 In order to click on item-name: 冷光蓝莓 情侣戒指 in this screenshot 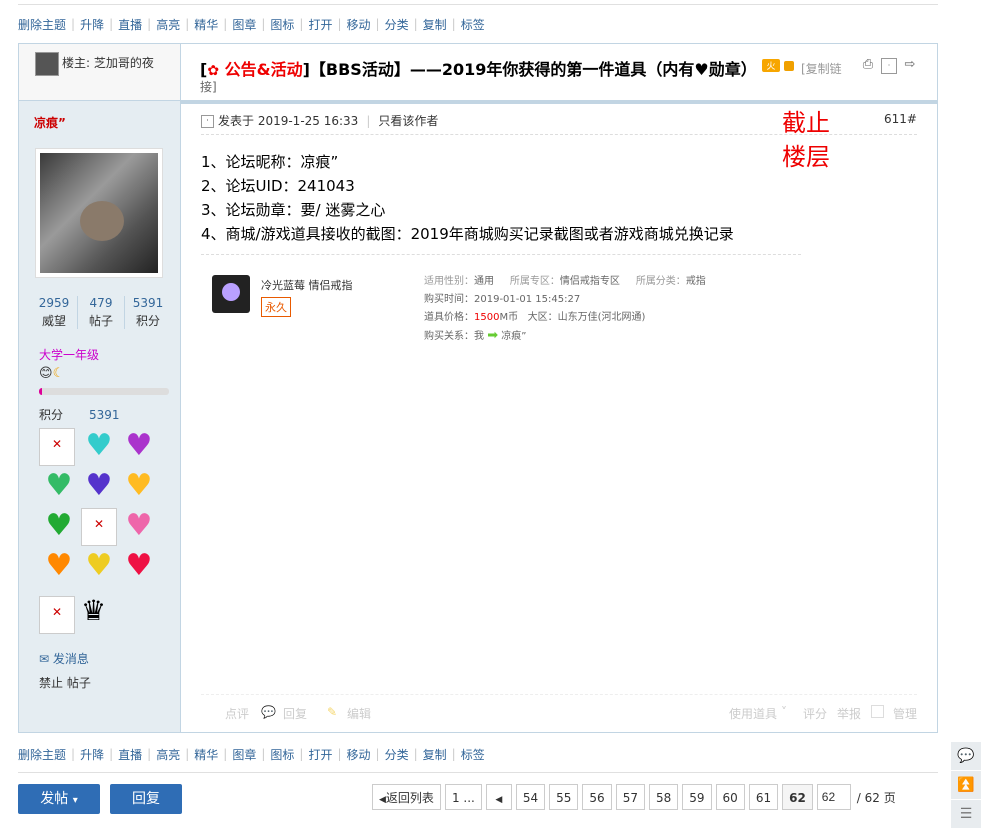, I will do `click(307, 285)`.